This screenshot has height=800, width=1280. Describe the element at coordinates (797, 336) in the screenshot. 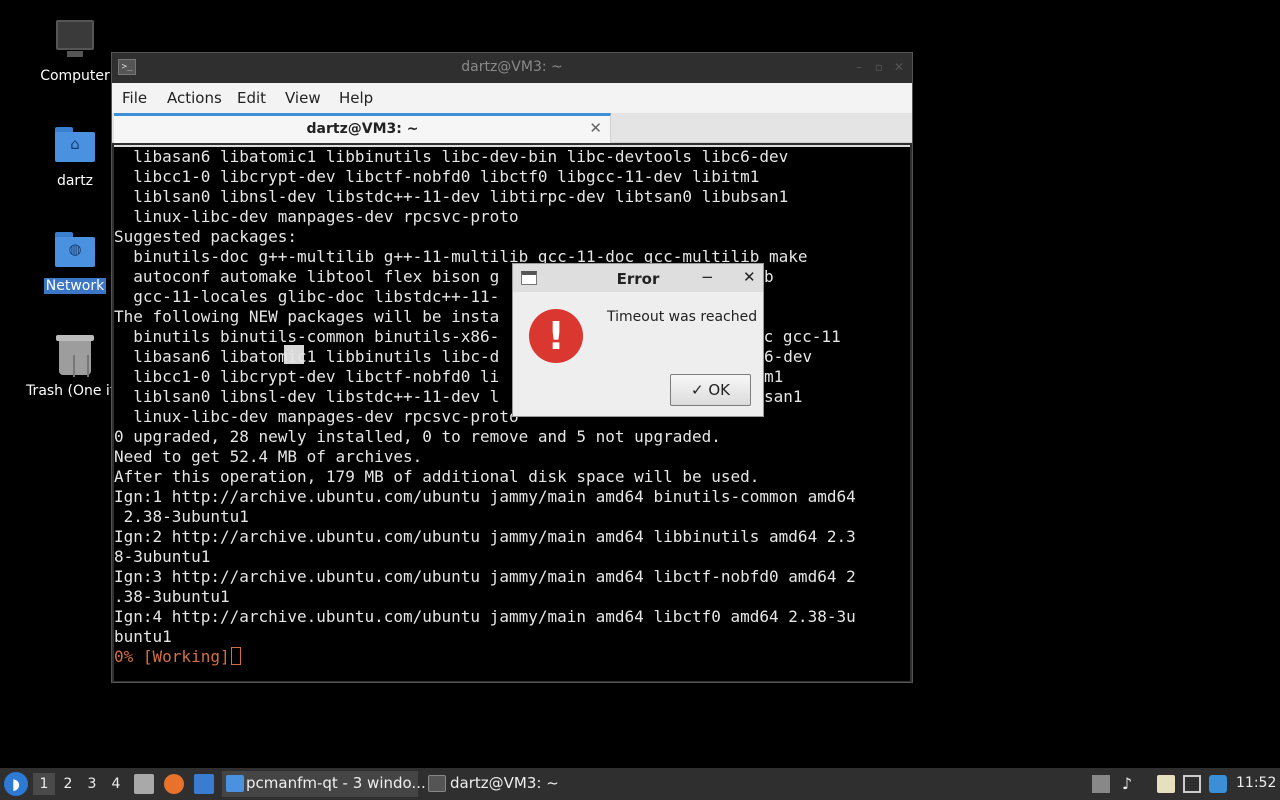

I see `terminal-line-fragment: cc gcc-11` at that location.